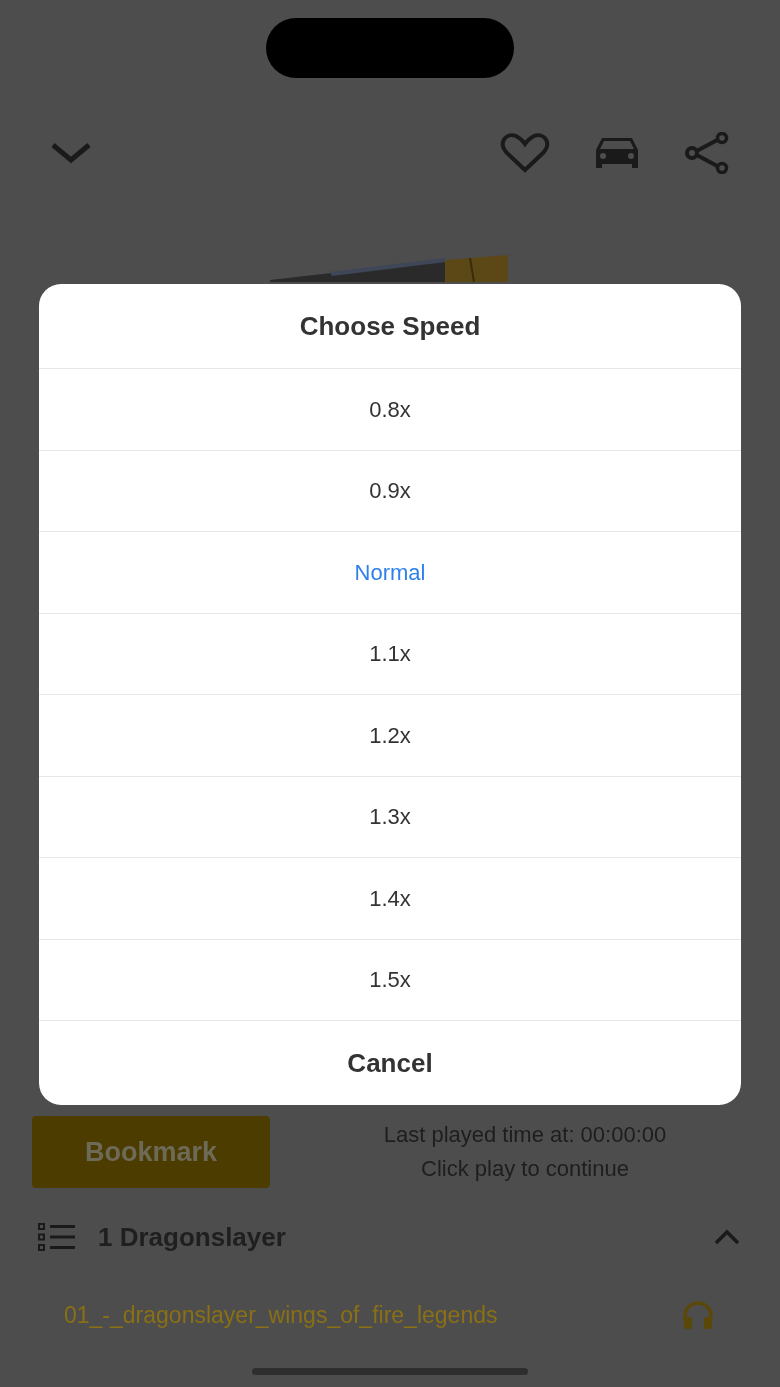 The height and width of the screenshot is (1387, 780). Describe the element at coordinates (390, 899) in the screenshot. I see `speed-option: 1.4x` at that location.